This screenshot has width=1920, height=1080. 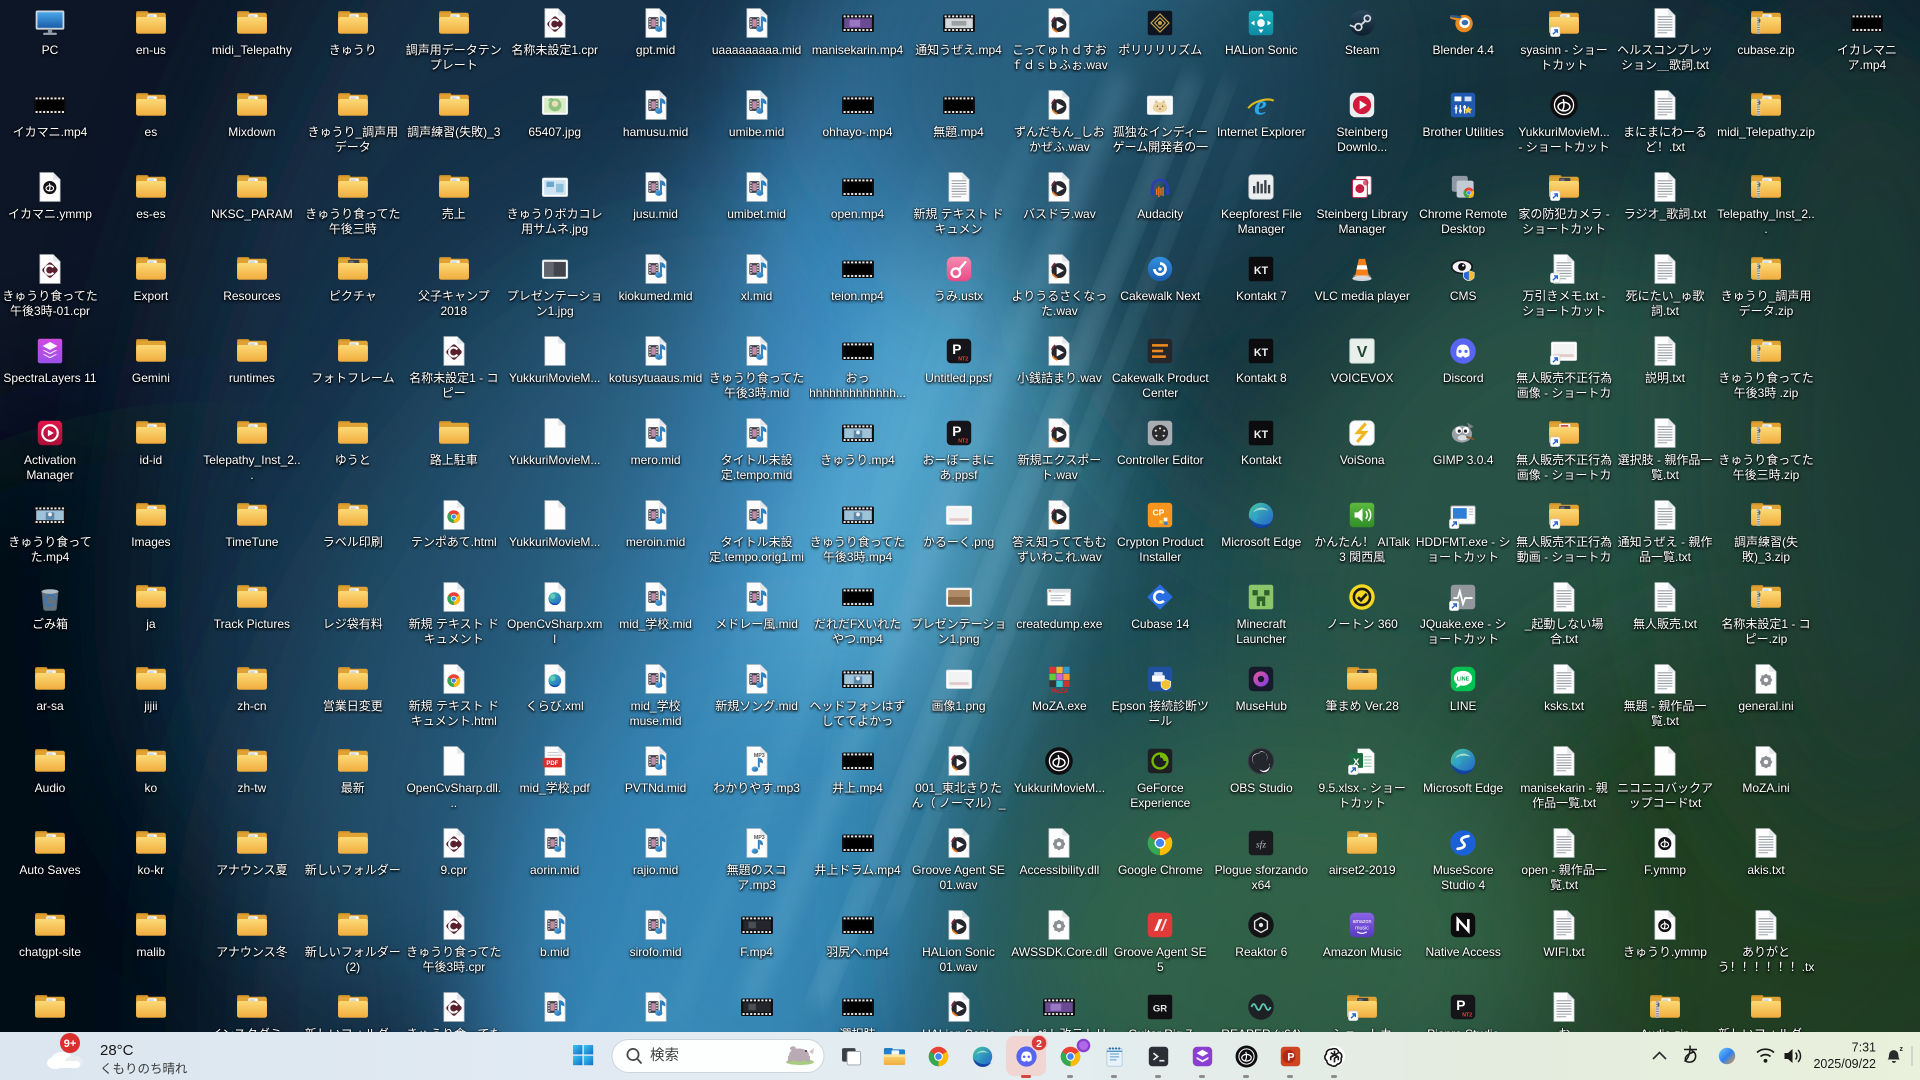 What do you see at coordinates (1864, 1048) in the screenshot?
I see `svg-text: 7:31` at bounding box center [1864, 1048].